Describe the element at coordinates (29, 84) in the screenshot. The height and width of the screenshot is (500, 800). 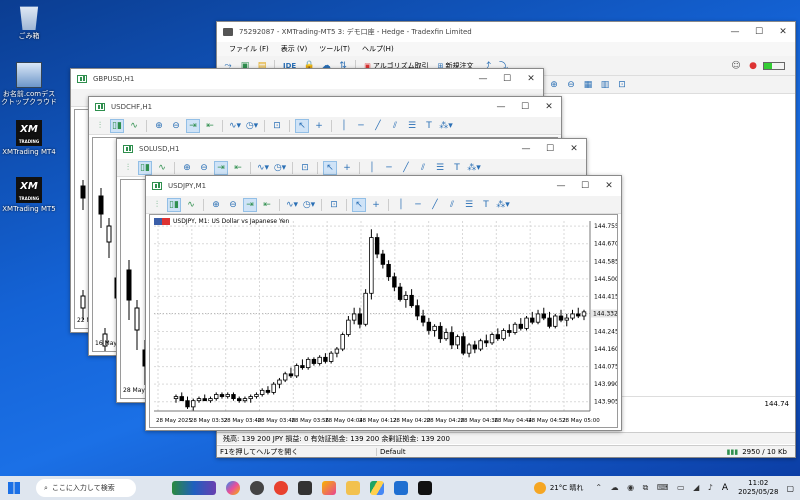
I see `desktop-icon-onamae-cloud: お名前.comデスクトップクラウド` at that location.